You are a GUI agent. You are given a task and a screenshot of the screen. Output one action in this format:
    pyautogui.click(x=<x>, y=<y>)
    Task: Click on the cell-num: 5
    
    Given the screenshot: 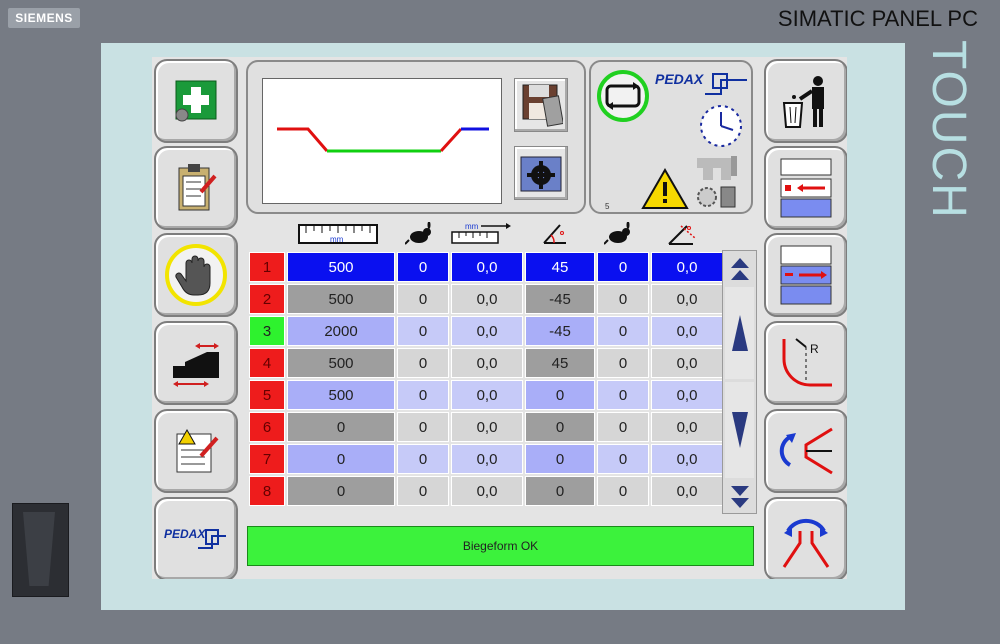 What is the action you would take?
    pyautogui.click(x=267, y=395)
    